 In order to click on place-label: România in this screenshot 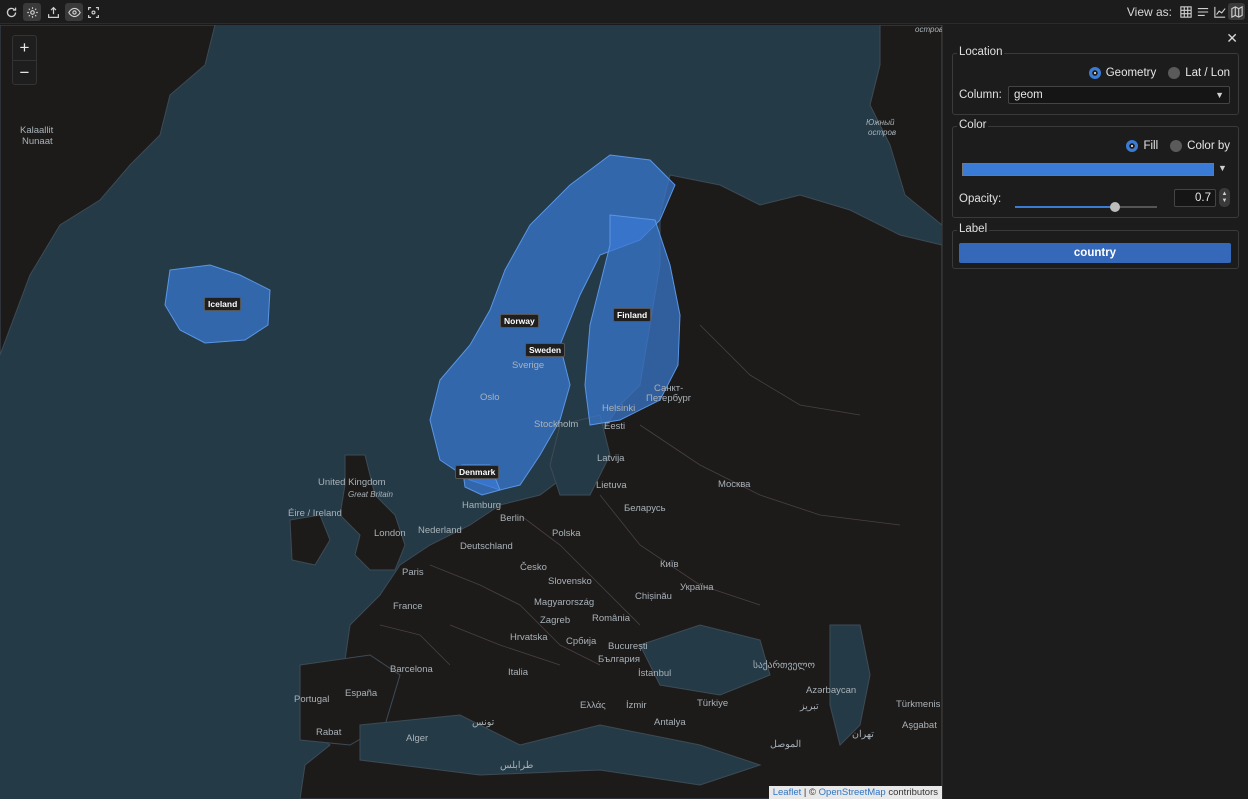, I will do `click(611, 618)`.